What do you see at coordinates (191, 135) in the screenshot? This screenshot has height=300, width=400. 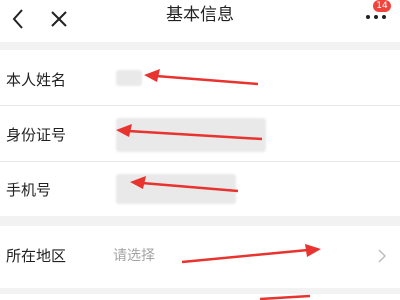 I see `id-number-value-blurred` at bounding box center [191, 135].